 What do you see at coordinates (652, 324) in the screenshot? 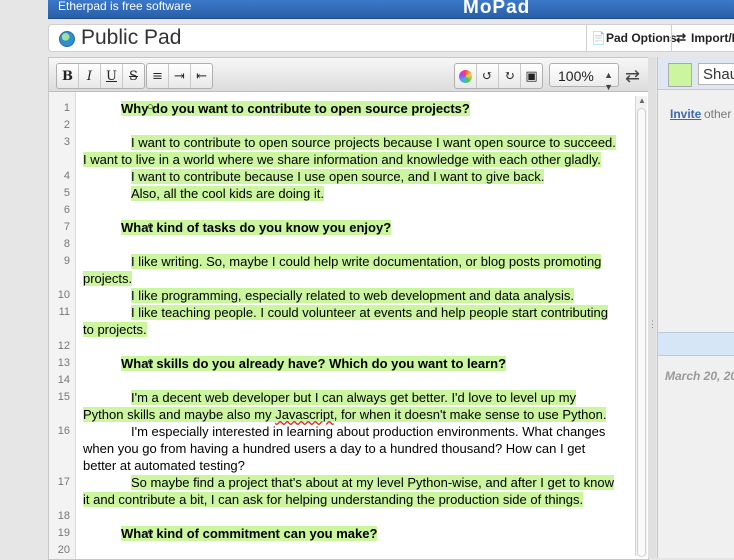
I see `grip-icon: ⋮` at bounding box center [652, 324].